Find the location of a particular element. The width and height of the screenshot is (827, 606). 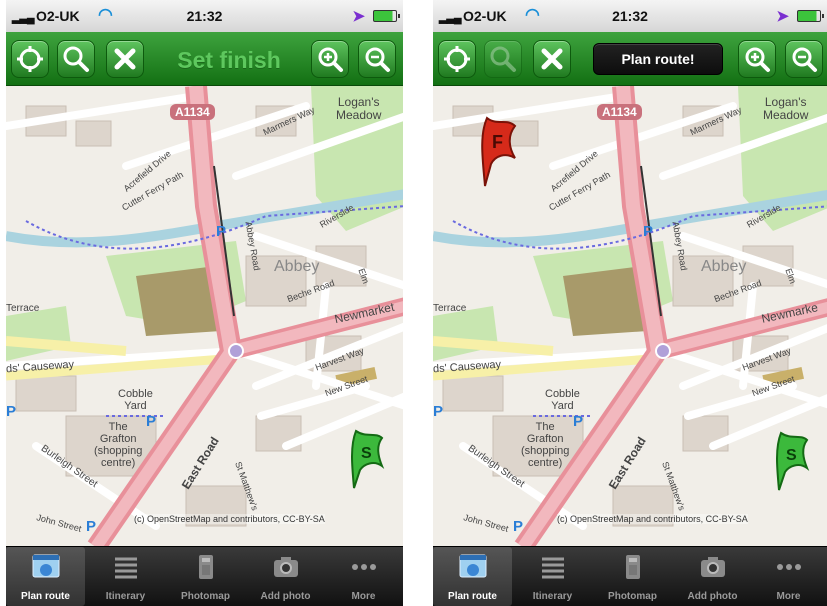

finish-marker-flag: F is located at coordinates (497, 152).